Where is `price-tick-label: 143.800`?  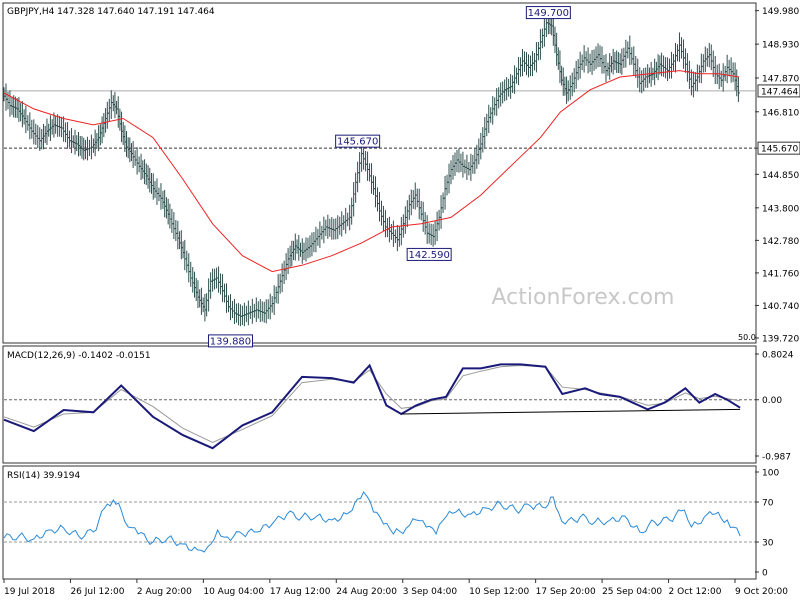 price-tick-label: 143.800 is located at coordinates (780, 209).